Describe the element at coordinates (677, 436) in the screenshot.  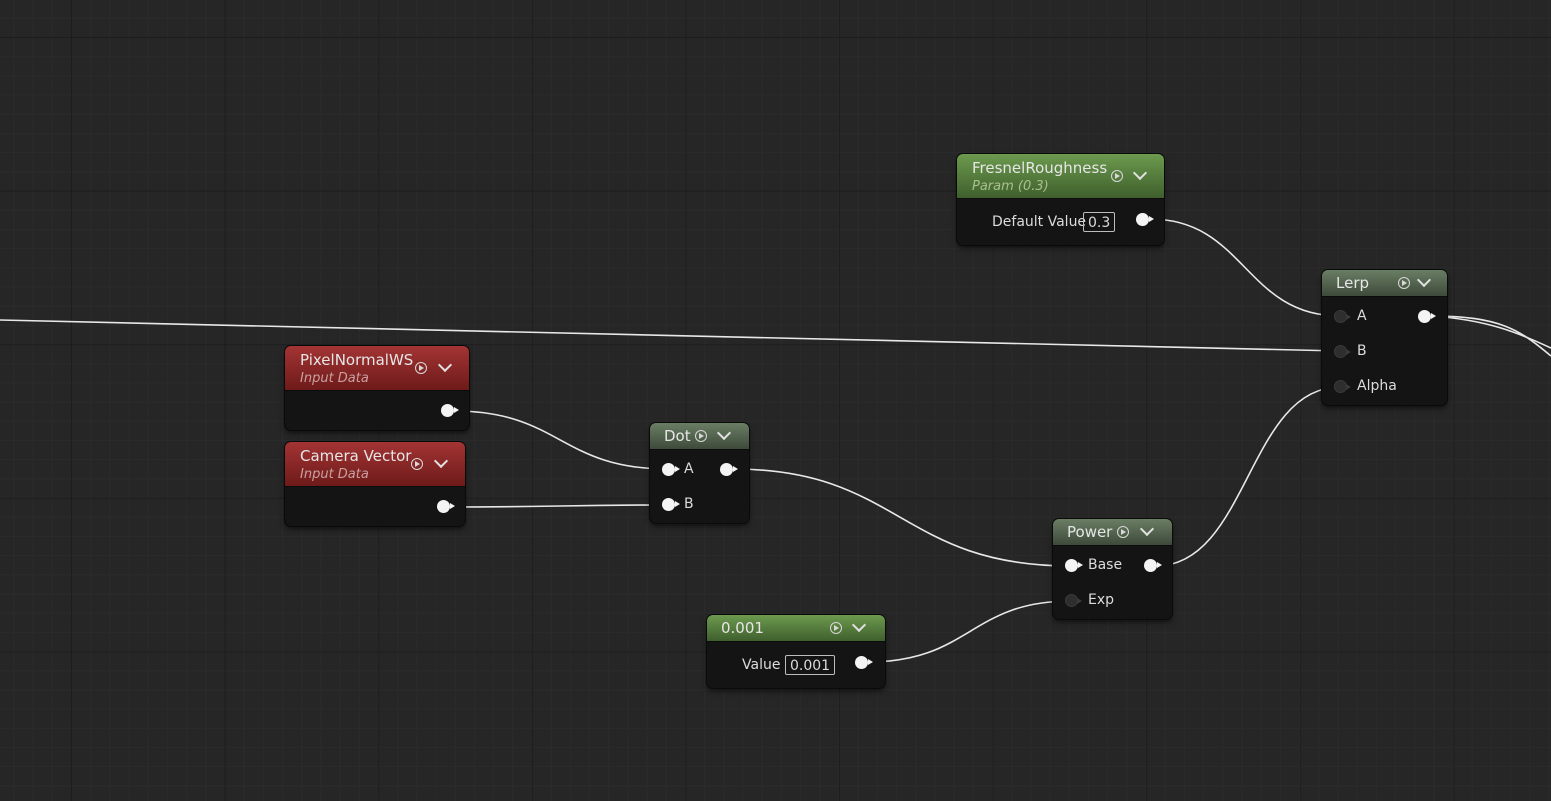
I see `node-title: Dot` at that location.